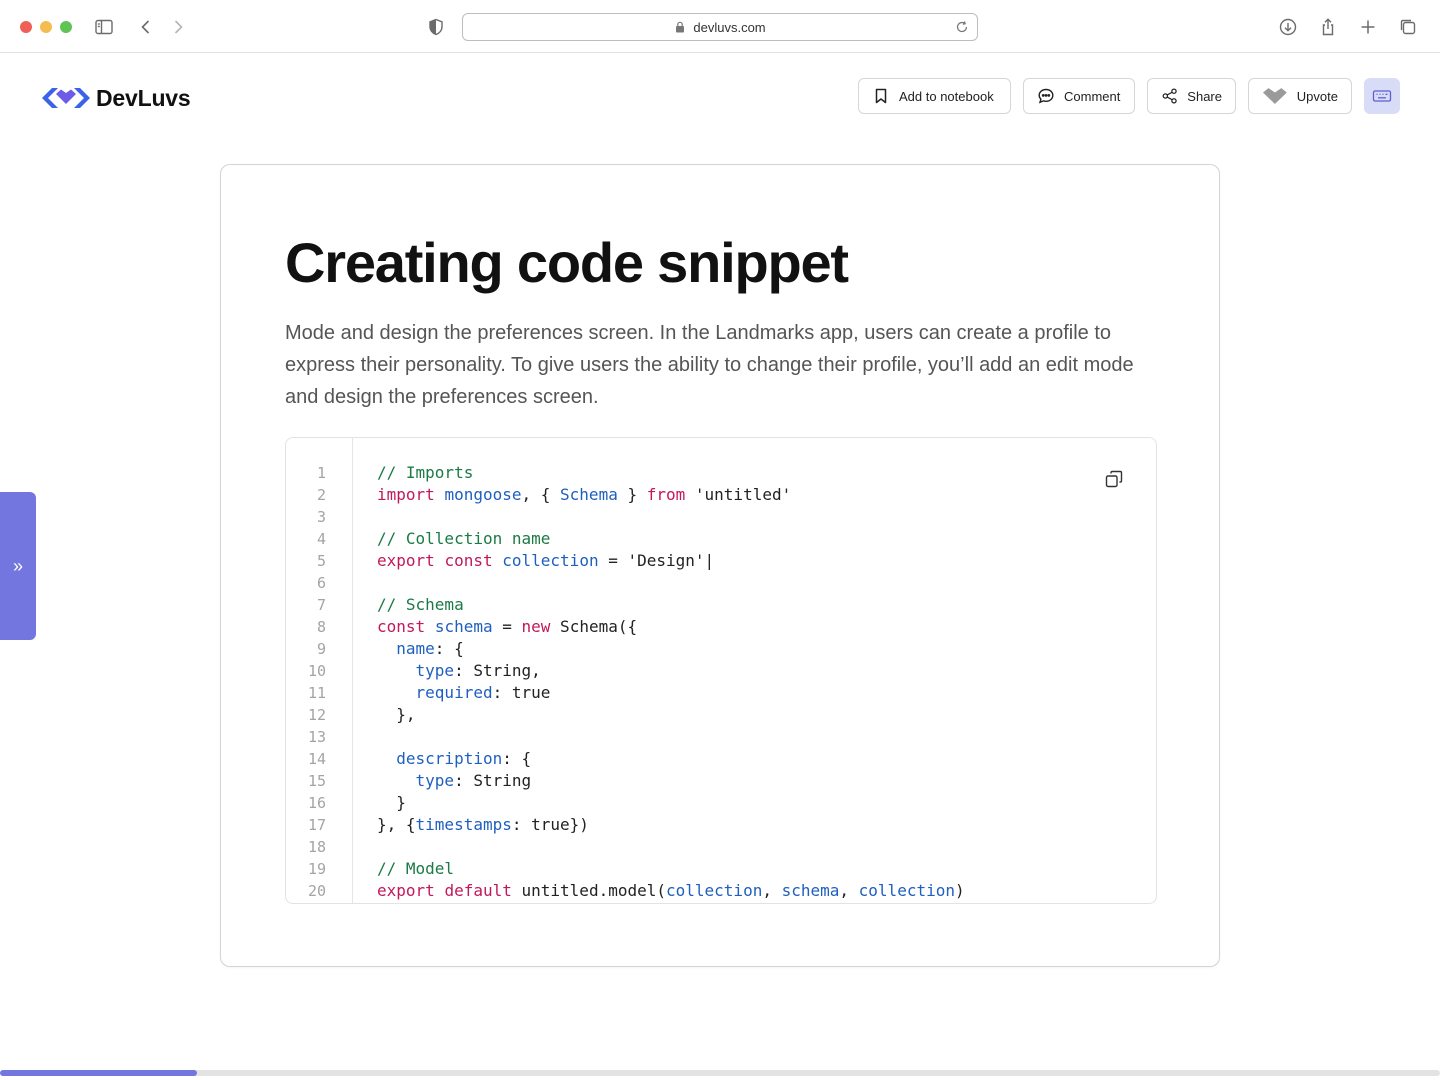 The width and height of the screenshot is (1440, 1080). What do you see at coordinates (316, 759) in the screenshot?
I see `line-number: 14` at bounding box center [316, 759].